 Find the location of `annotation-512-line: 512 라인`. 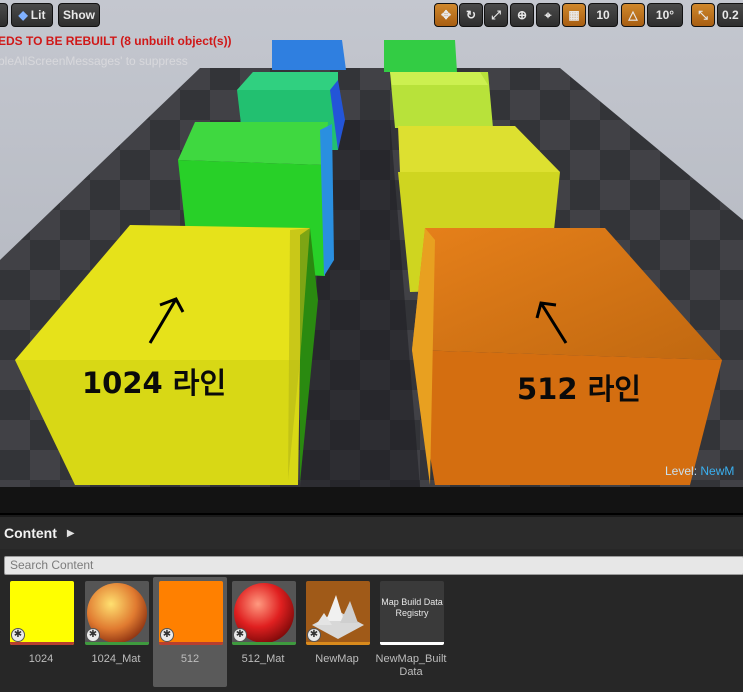

annotation-512-line: 512 라인 is located at coordinates (579, 389).